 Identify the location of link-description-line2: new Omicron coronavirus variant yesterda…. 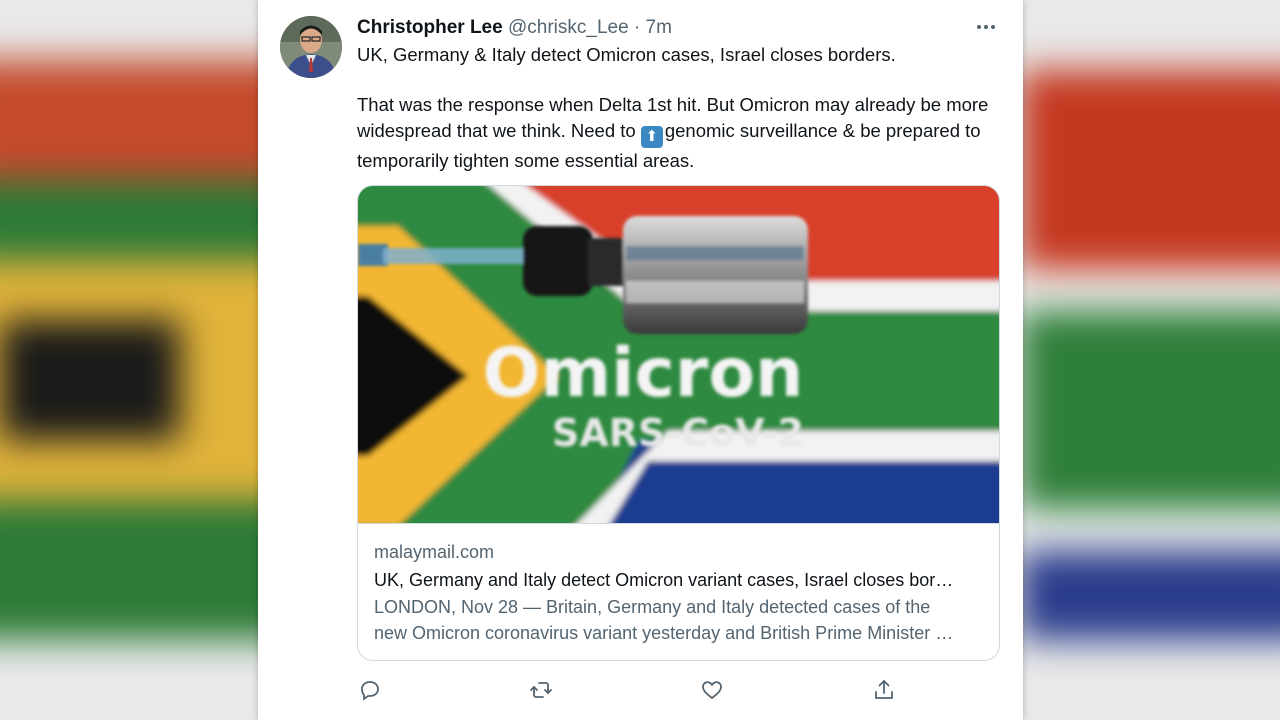
(664, 633).